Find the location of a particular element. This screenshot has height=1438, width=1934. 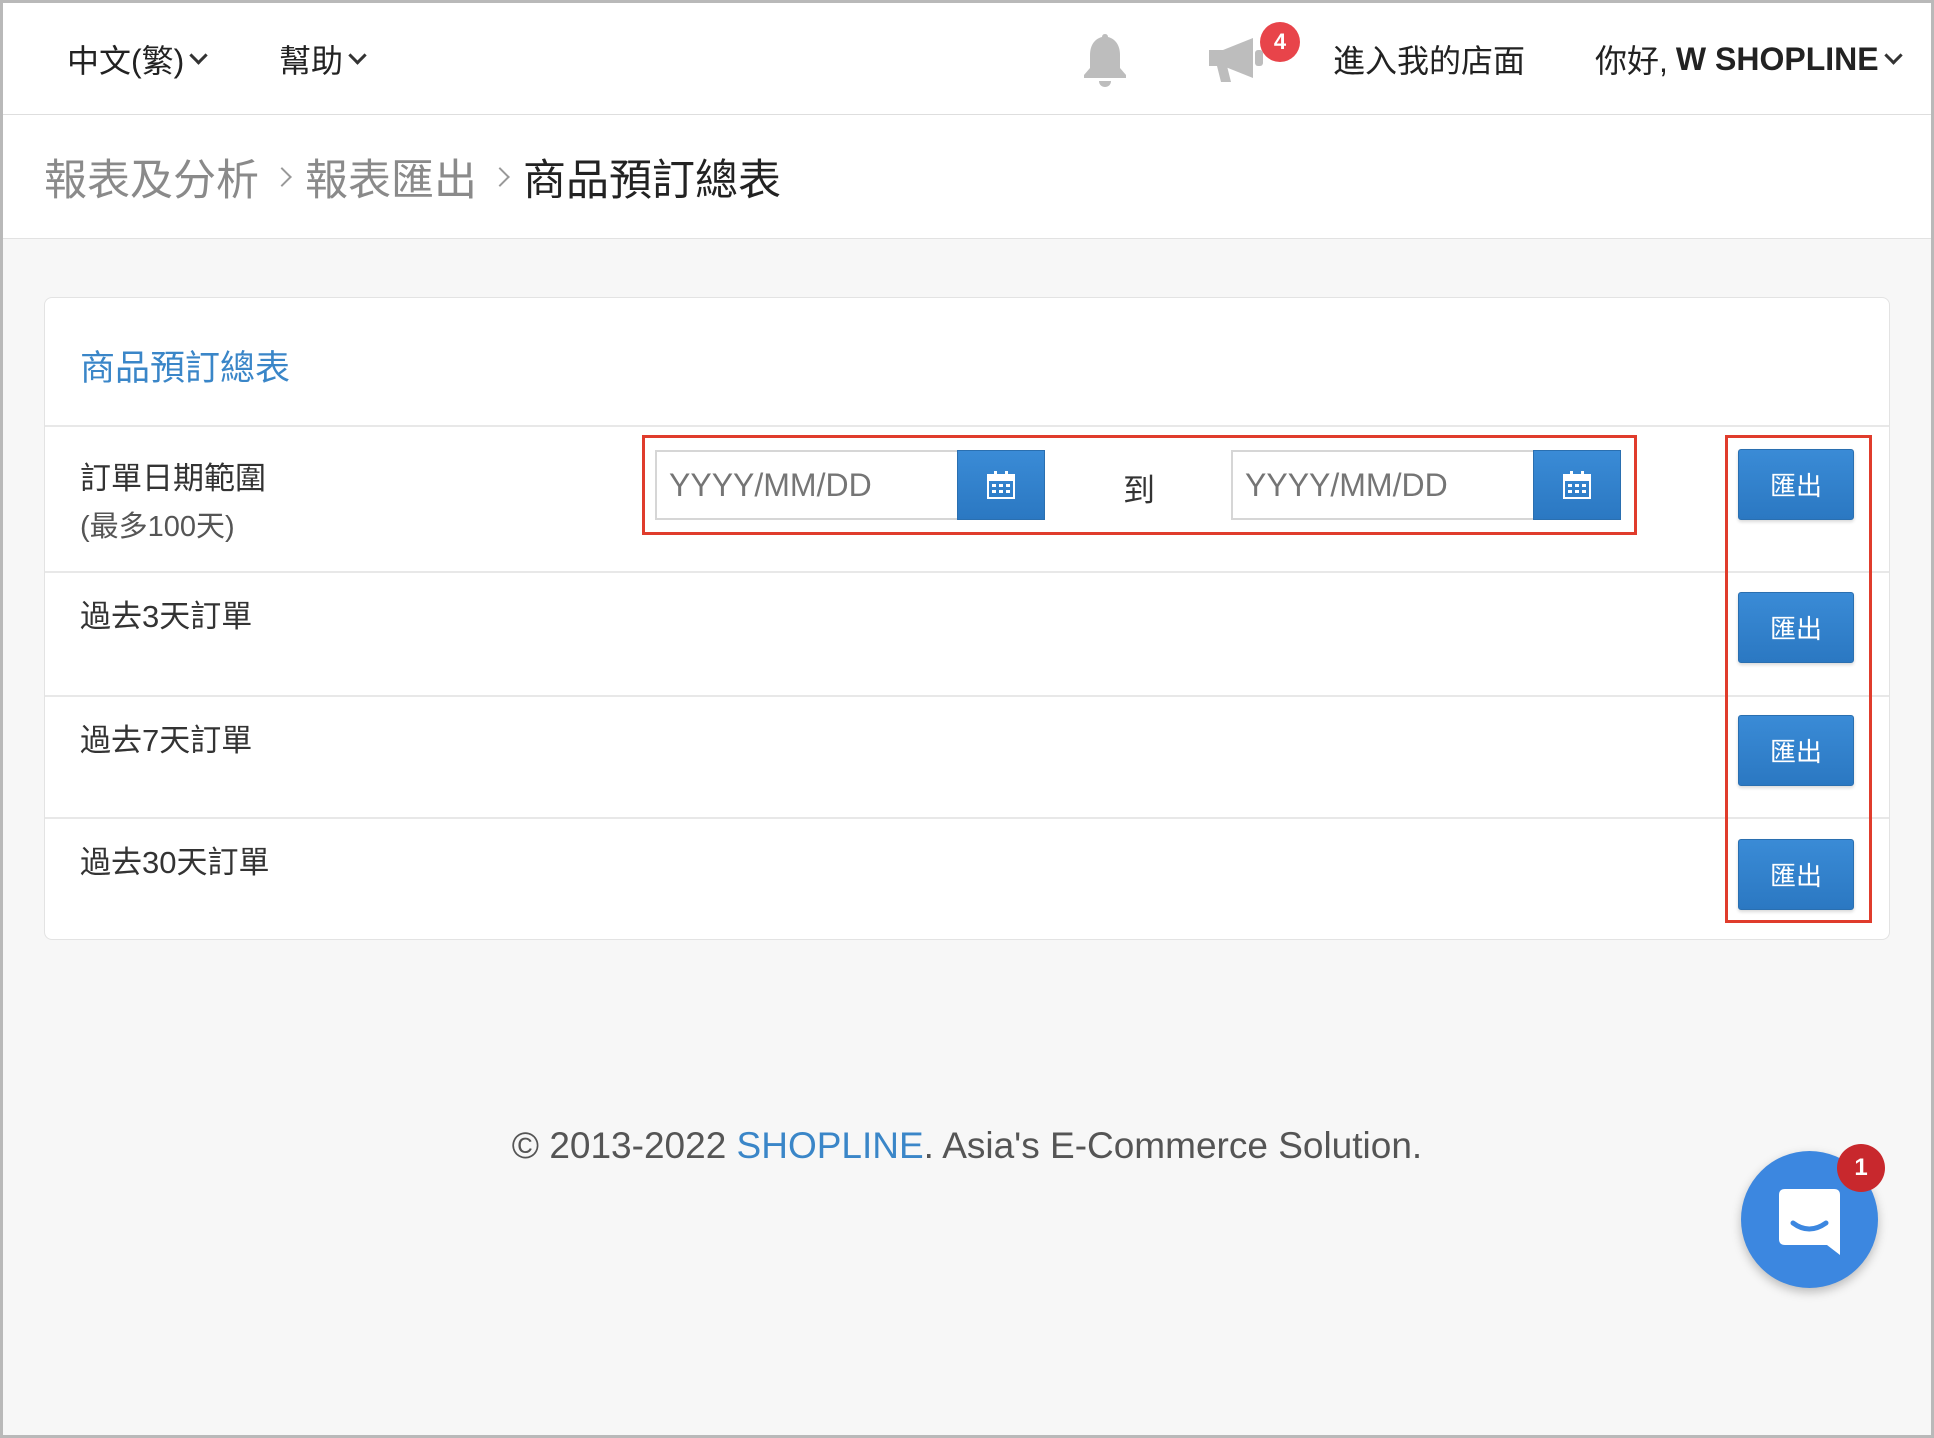

past-7-days-label: 過去7天訂單 is located at coordinates (166, 740).